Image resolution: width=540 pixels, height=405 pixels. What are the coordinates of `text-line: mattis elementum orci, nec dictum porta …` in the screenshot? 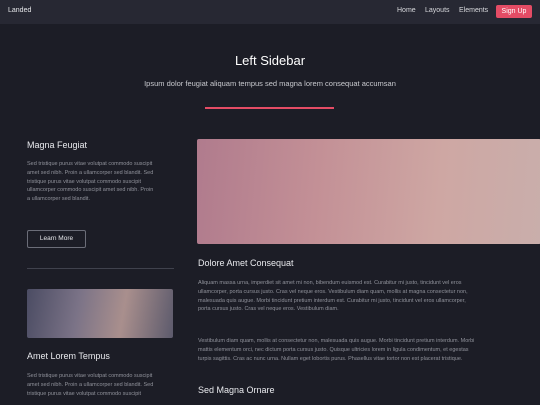 It's located at (333, 349).